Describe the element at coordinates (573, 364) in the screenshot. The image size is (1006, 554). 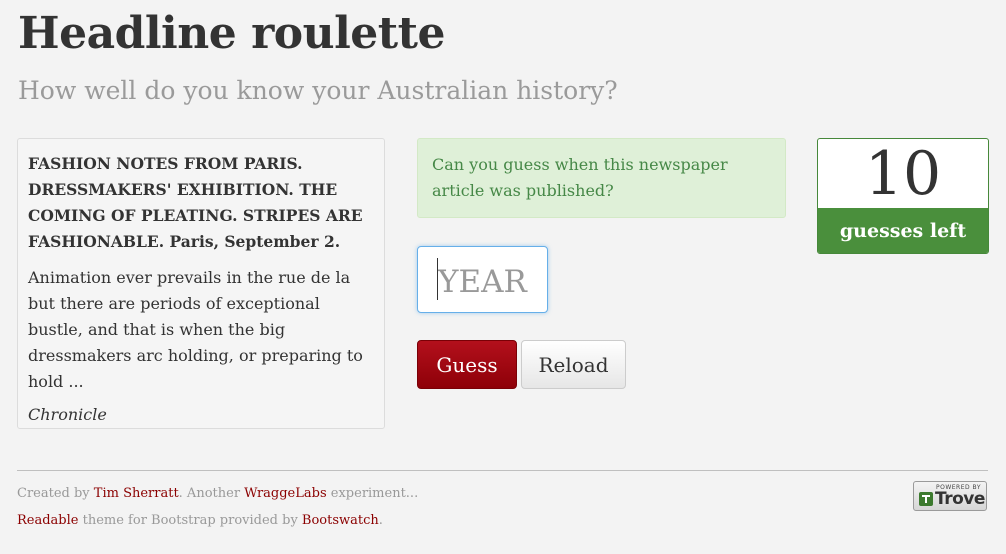
I see `reload-button: Reload` at that location.